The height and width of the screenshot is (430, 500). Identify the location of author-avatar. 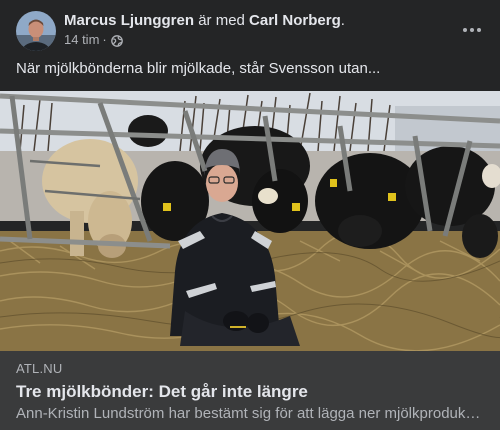
(36, 31).